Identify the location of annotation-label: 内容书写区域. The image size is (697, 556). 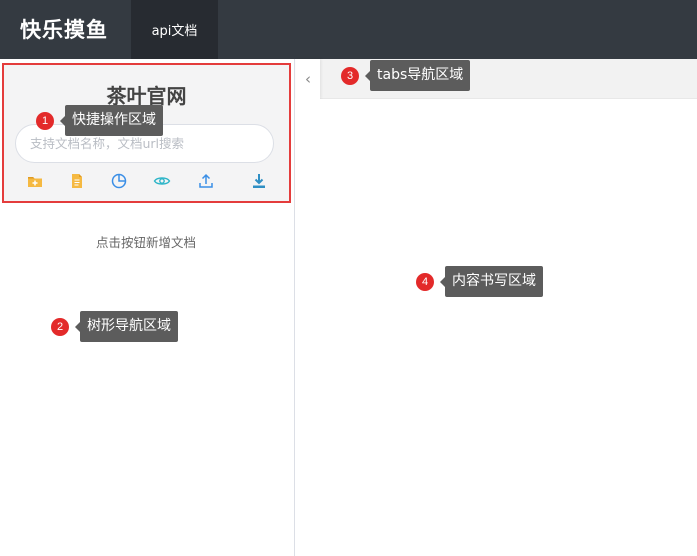
(491, 281).